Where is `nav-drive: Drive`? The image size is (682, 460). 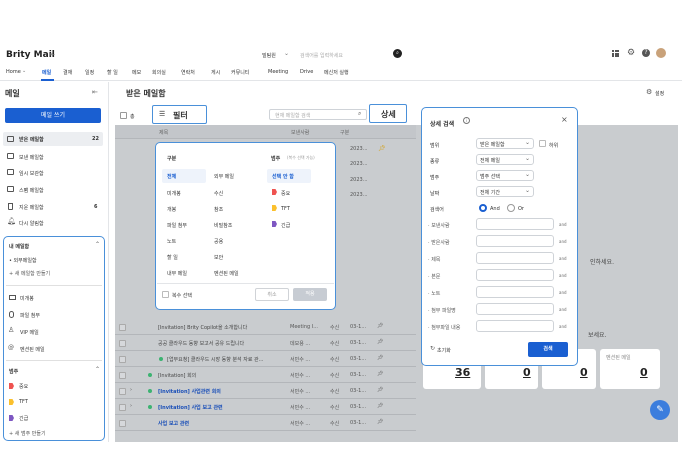
nav-drive: Drive is located at coordinates (306, 72).